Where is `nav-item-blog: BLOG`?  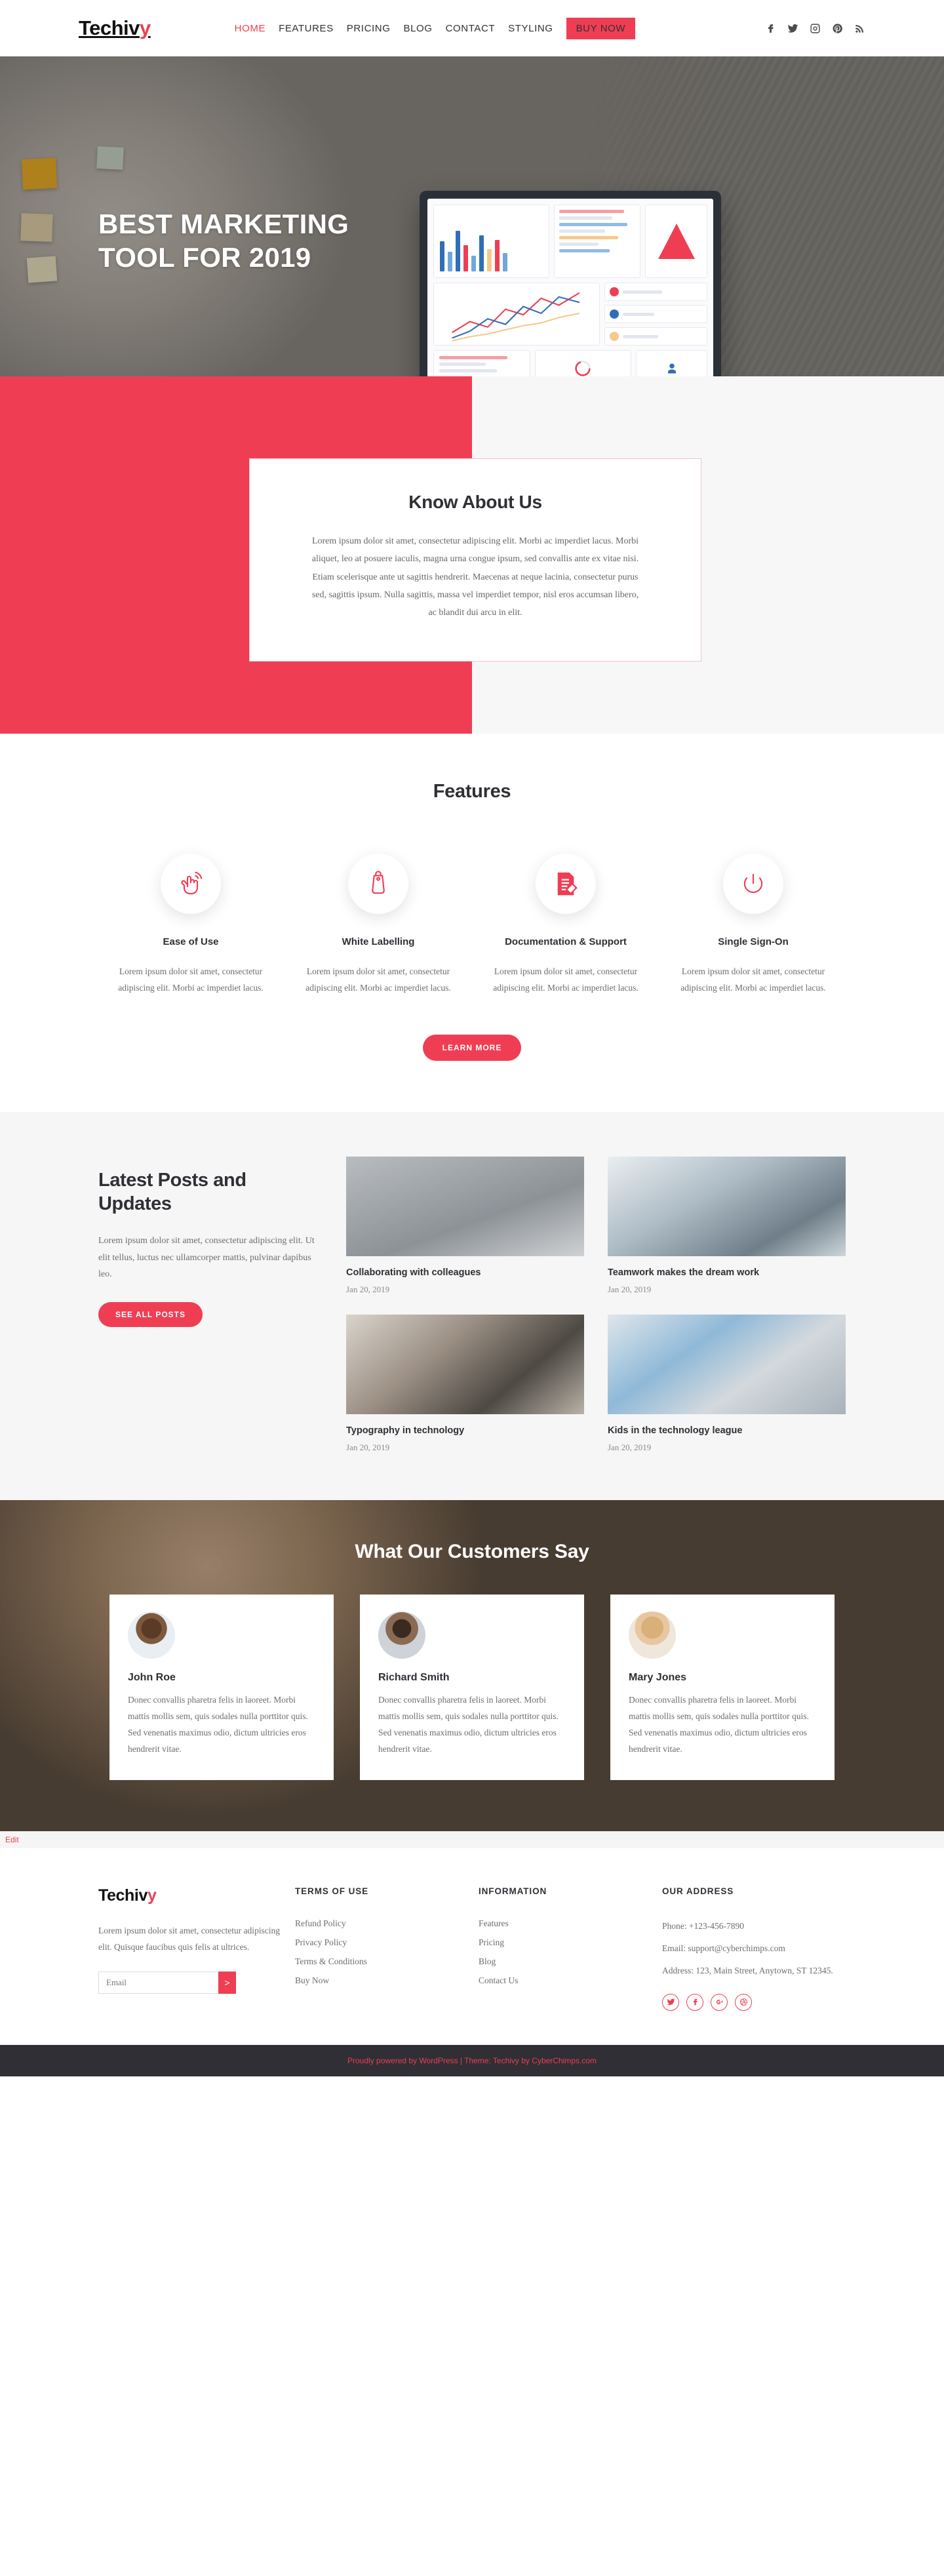 nav-item-blog: BLOG is located at coordinates (417, 28).